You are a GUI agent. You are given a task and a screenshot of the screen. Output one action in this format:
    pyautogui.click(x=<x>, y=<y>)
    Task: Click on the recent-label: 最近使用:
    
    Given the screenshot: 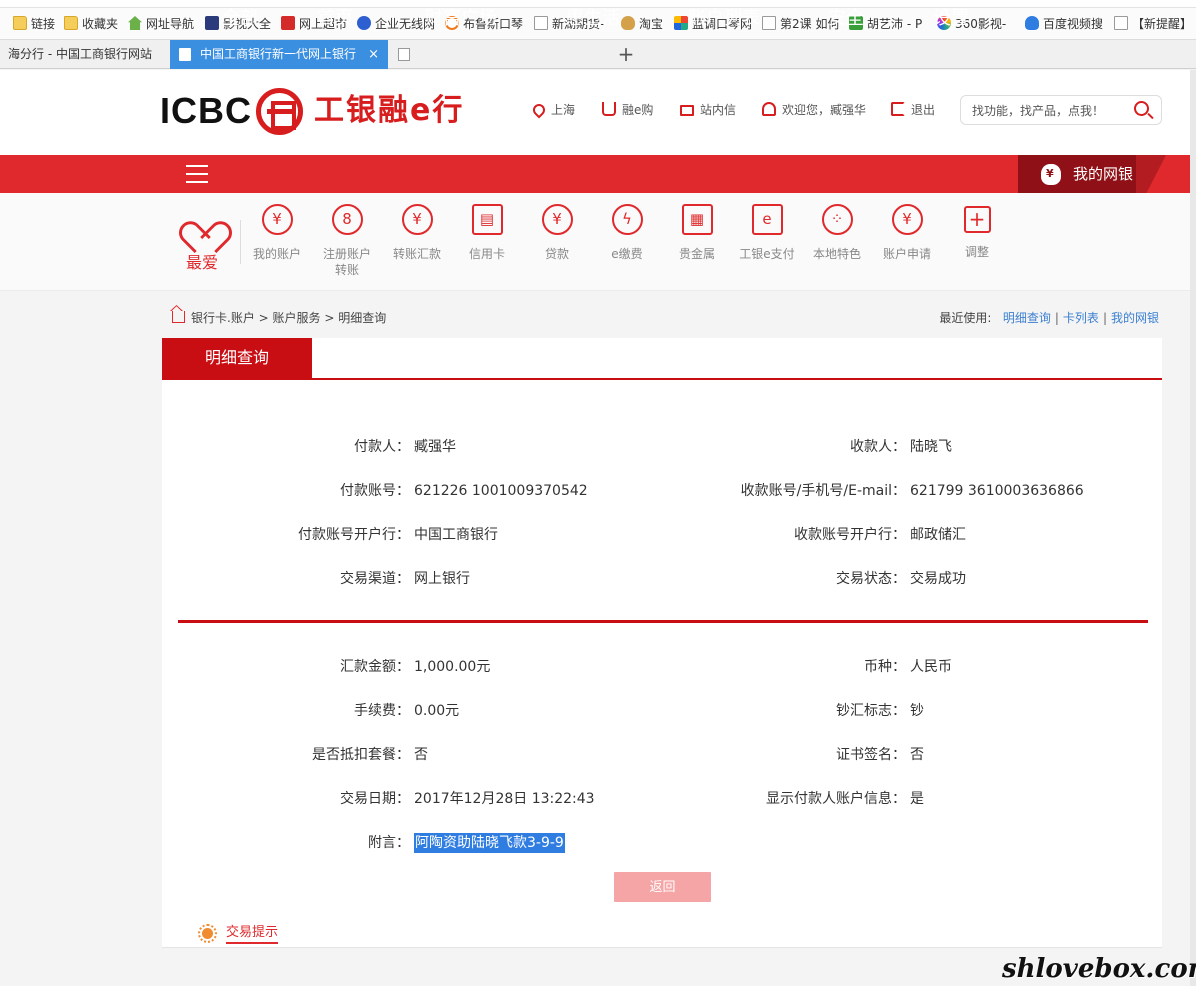 What is the action you would take?
    pyautogui.click(x=965, y=318)
    